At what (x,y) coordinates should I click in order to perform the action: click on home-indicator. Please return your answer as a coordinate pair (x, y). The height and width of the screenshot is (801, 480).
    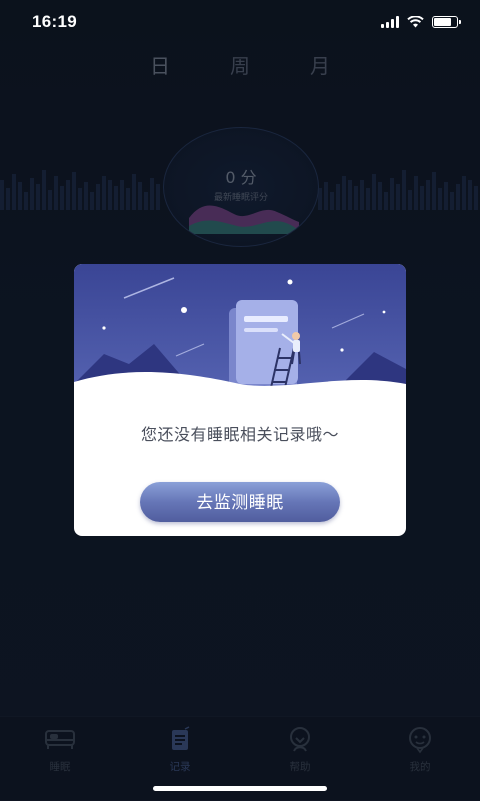
    Looking at the image, I should click on (240, 788).